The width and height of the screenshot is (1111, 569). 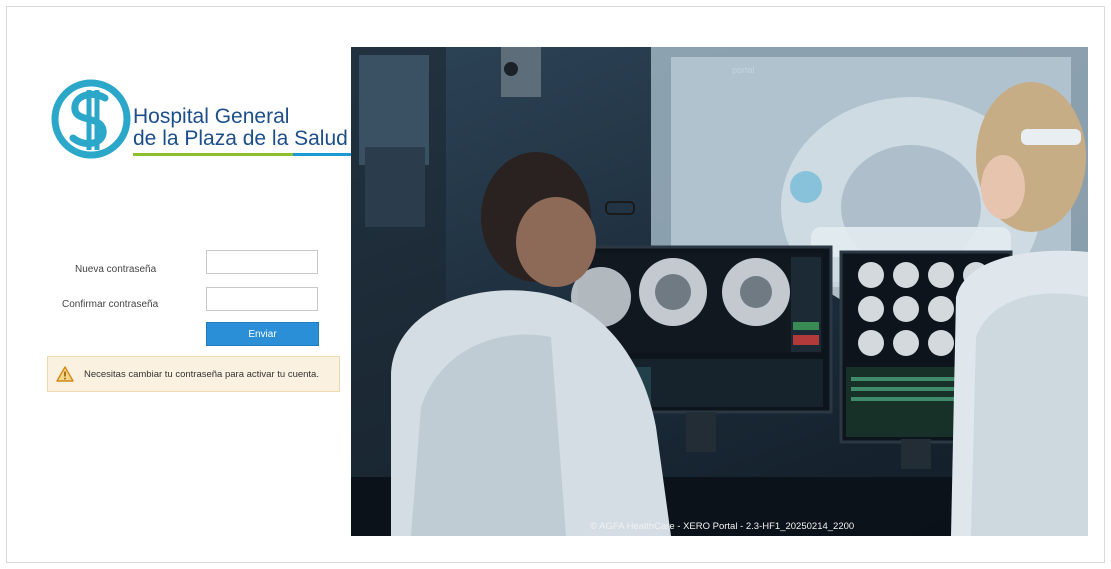 I want to click on logo-underline-blue, so click(x=322, y=154).